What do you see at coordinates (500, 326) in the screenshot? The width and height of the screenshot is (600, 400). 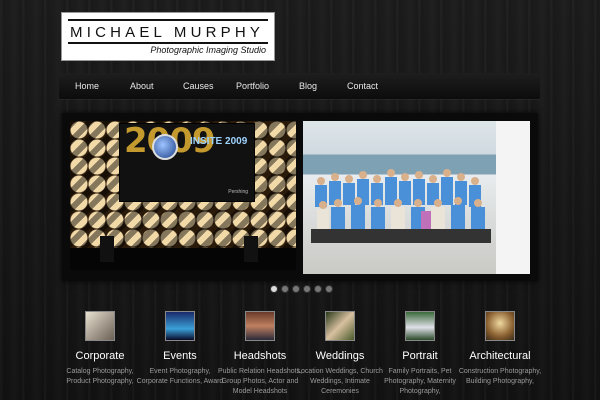 I see `architectural-thumbnail` at bounding box center [500, 326].